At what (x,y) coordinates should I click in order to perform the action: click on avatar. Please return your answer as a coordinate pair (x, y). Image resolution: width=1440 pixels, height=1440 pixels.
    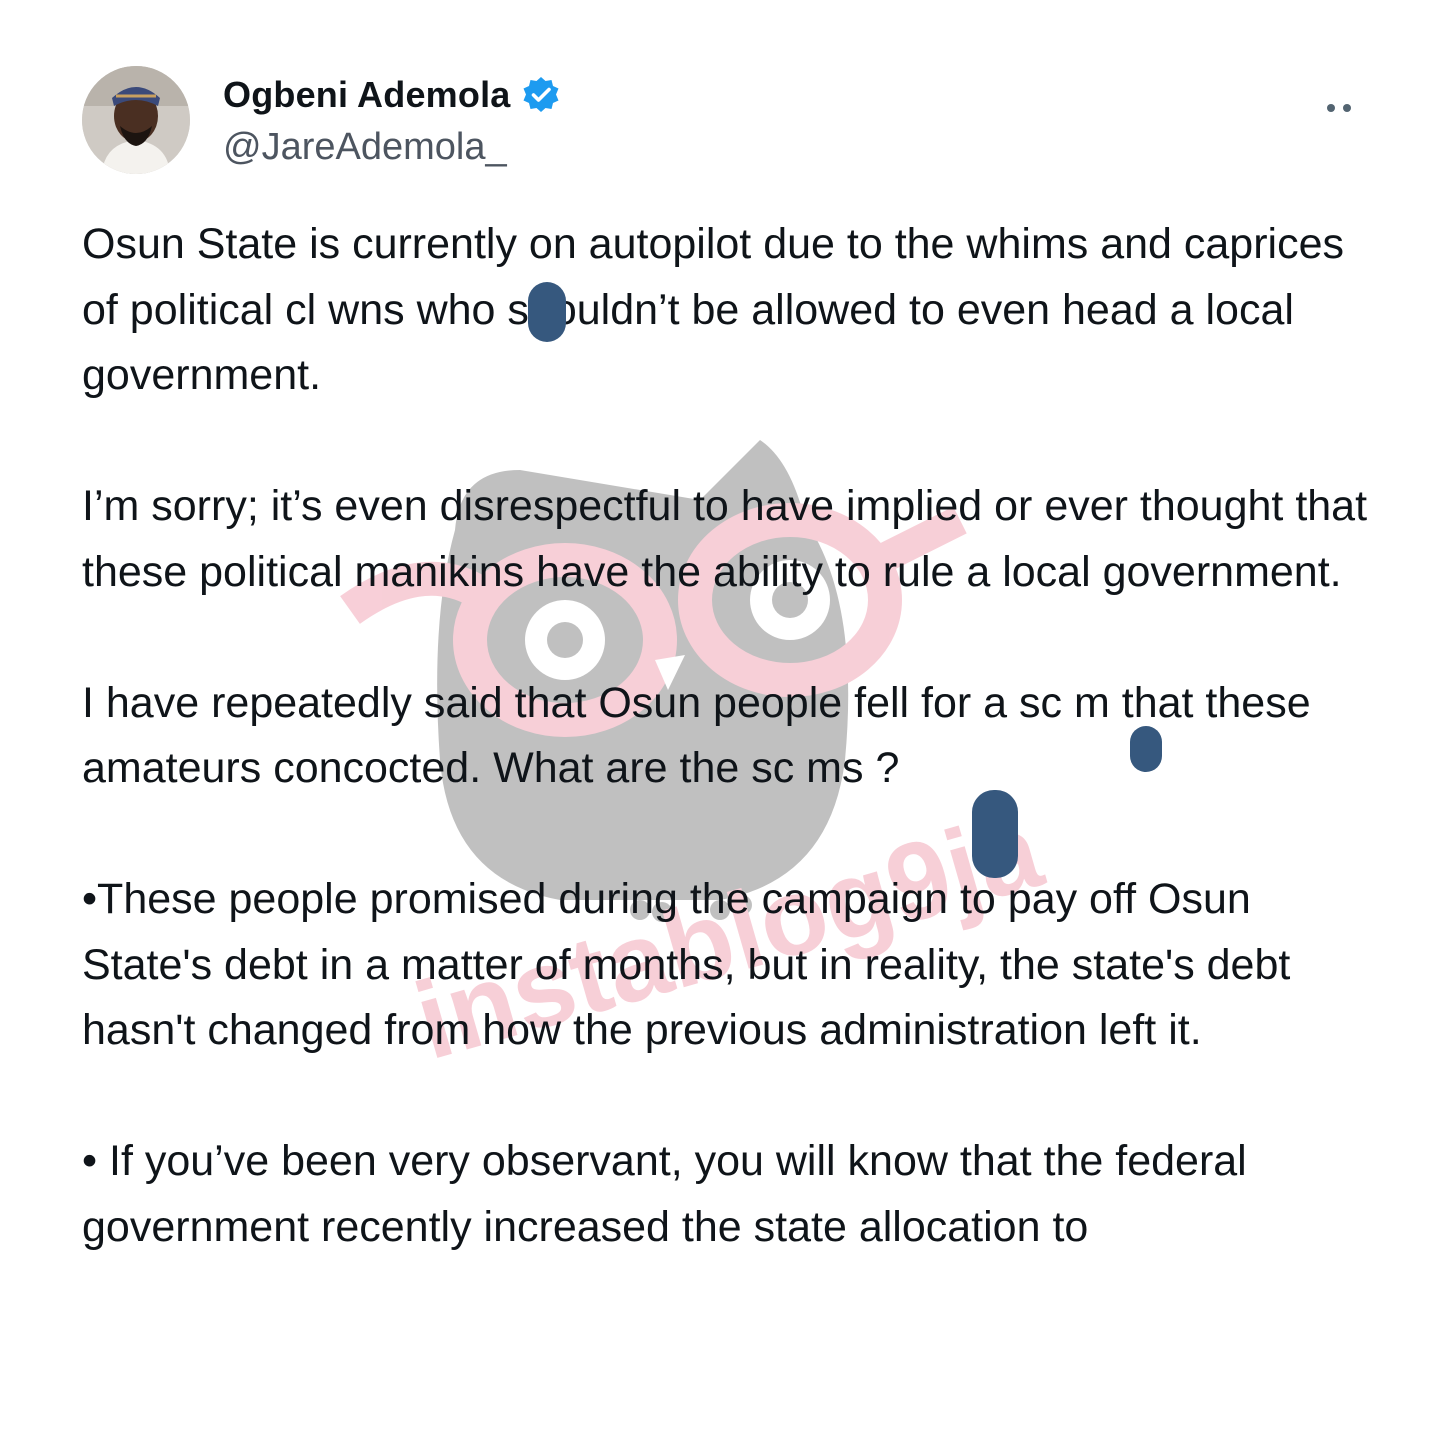
    Looking at the image, I should click on (136, 120).